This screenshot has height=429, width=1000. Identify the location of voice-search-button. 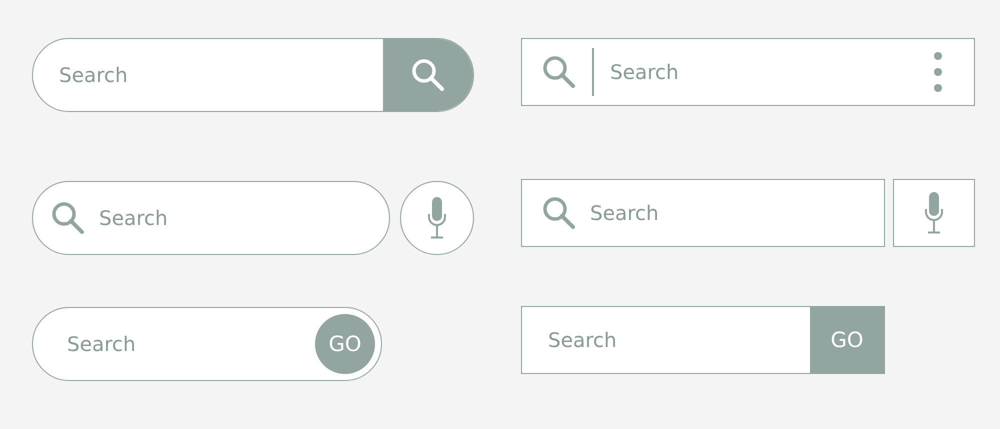
(934, 213).